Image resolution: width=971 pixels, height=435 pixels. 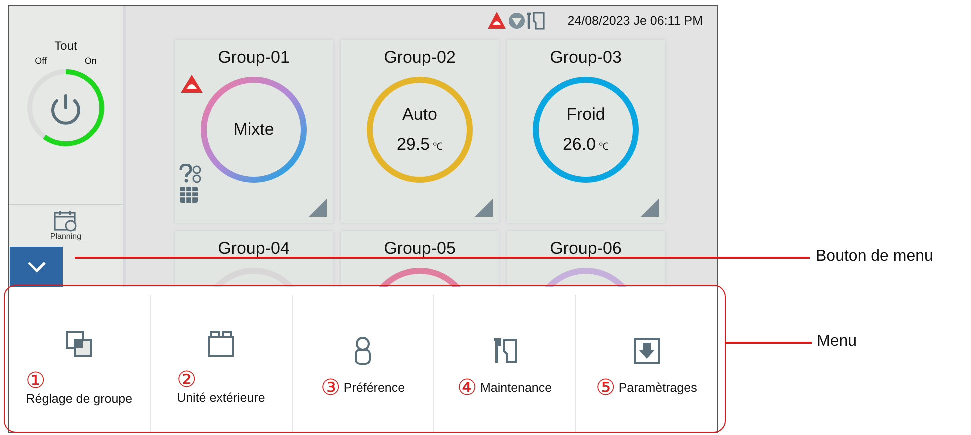 What do you see at coordinates (646, 350) in the screenshot?
I see `download-icon` at bounding box center [646, 350].